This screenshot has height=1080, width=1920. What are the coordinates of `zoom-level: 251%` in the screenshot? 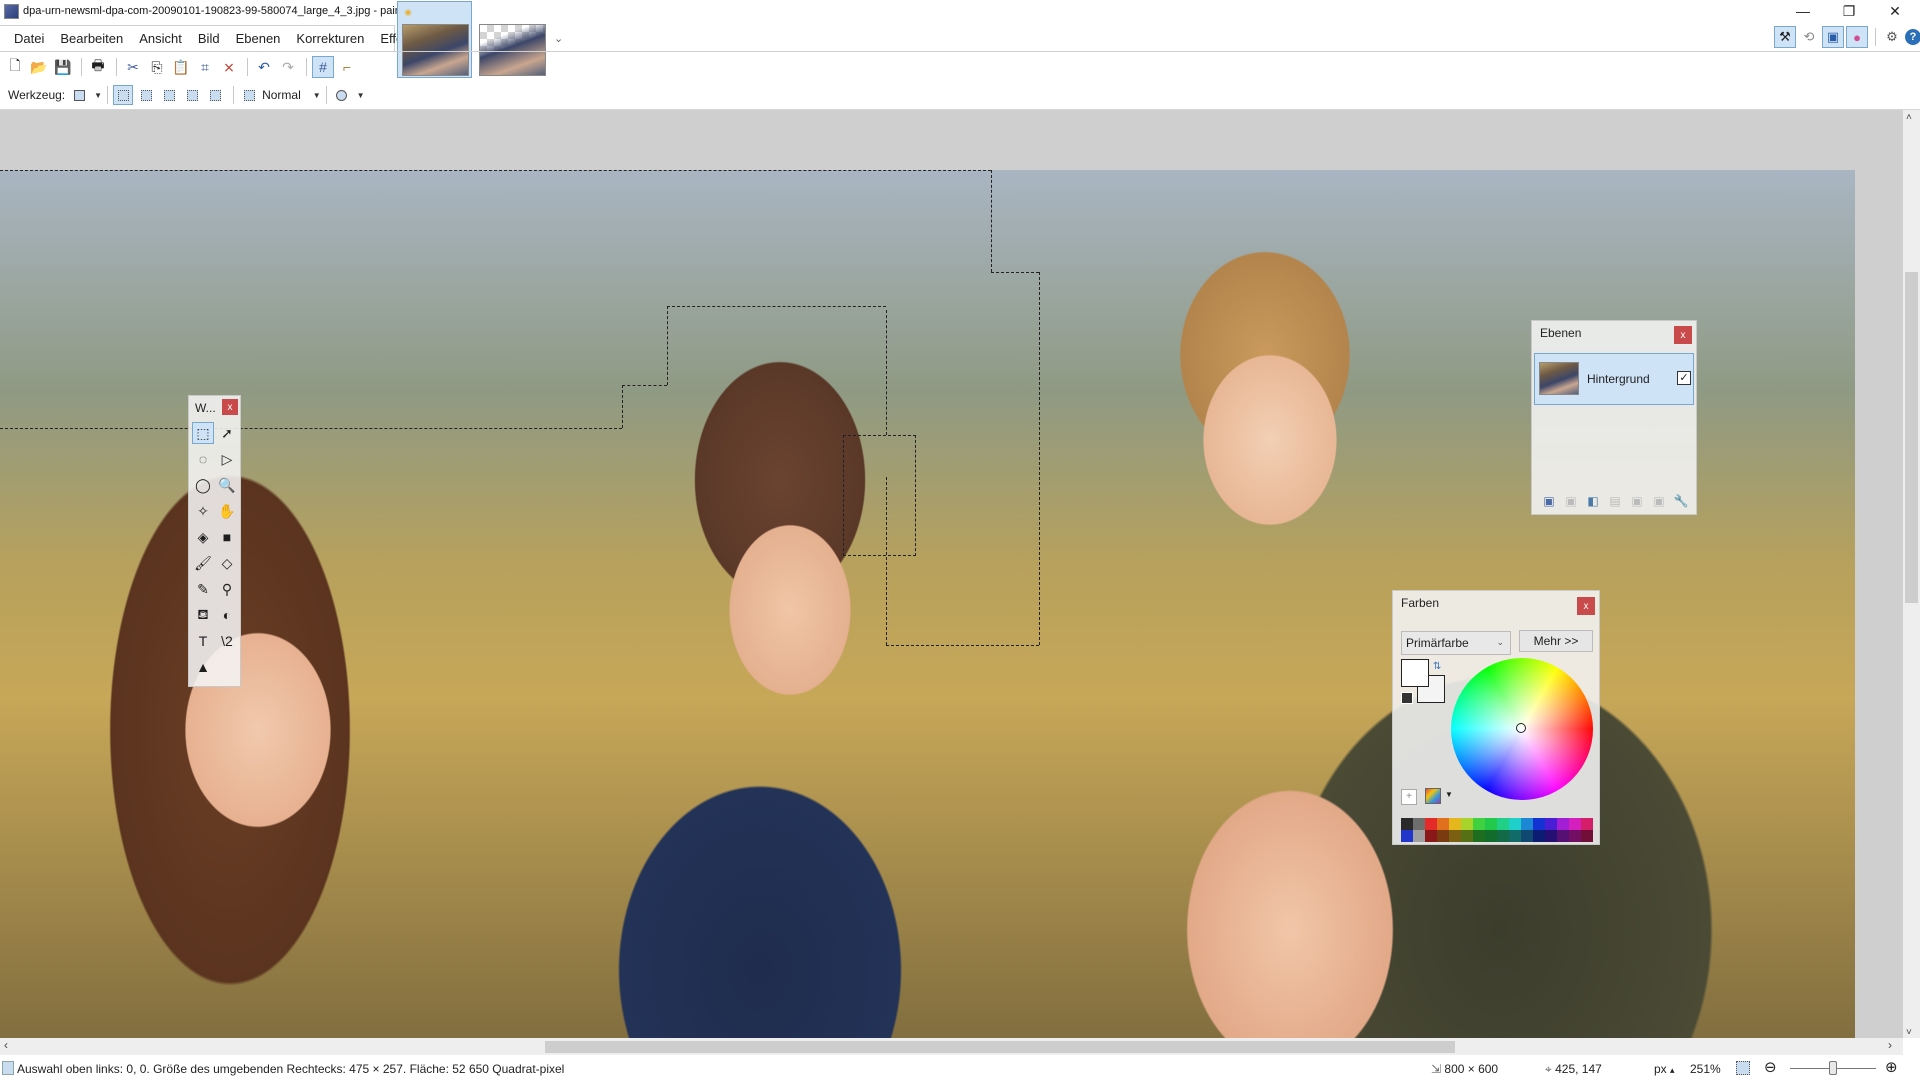 It's located at (1705, 1069).